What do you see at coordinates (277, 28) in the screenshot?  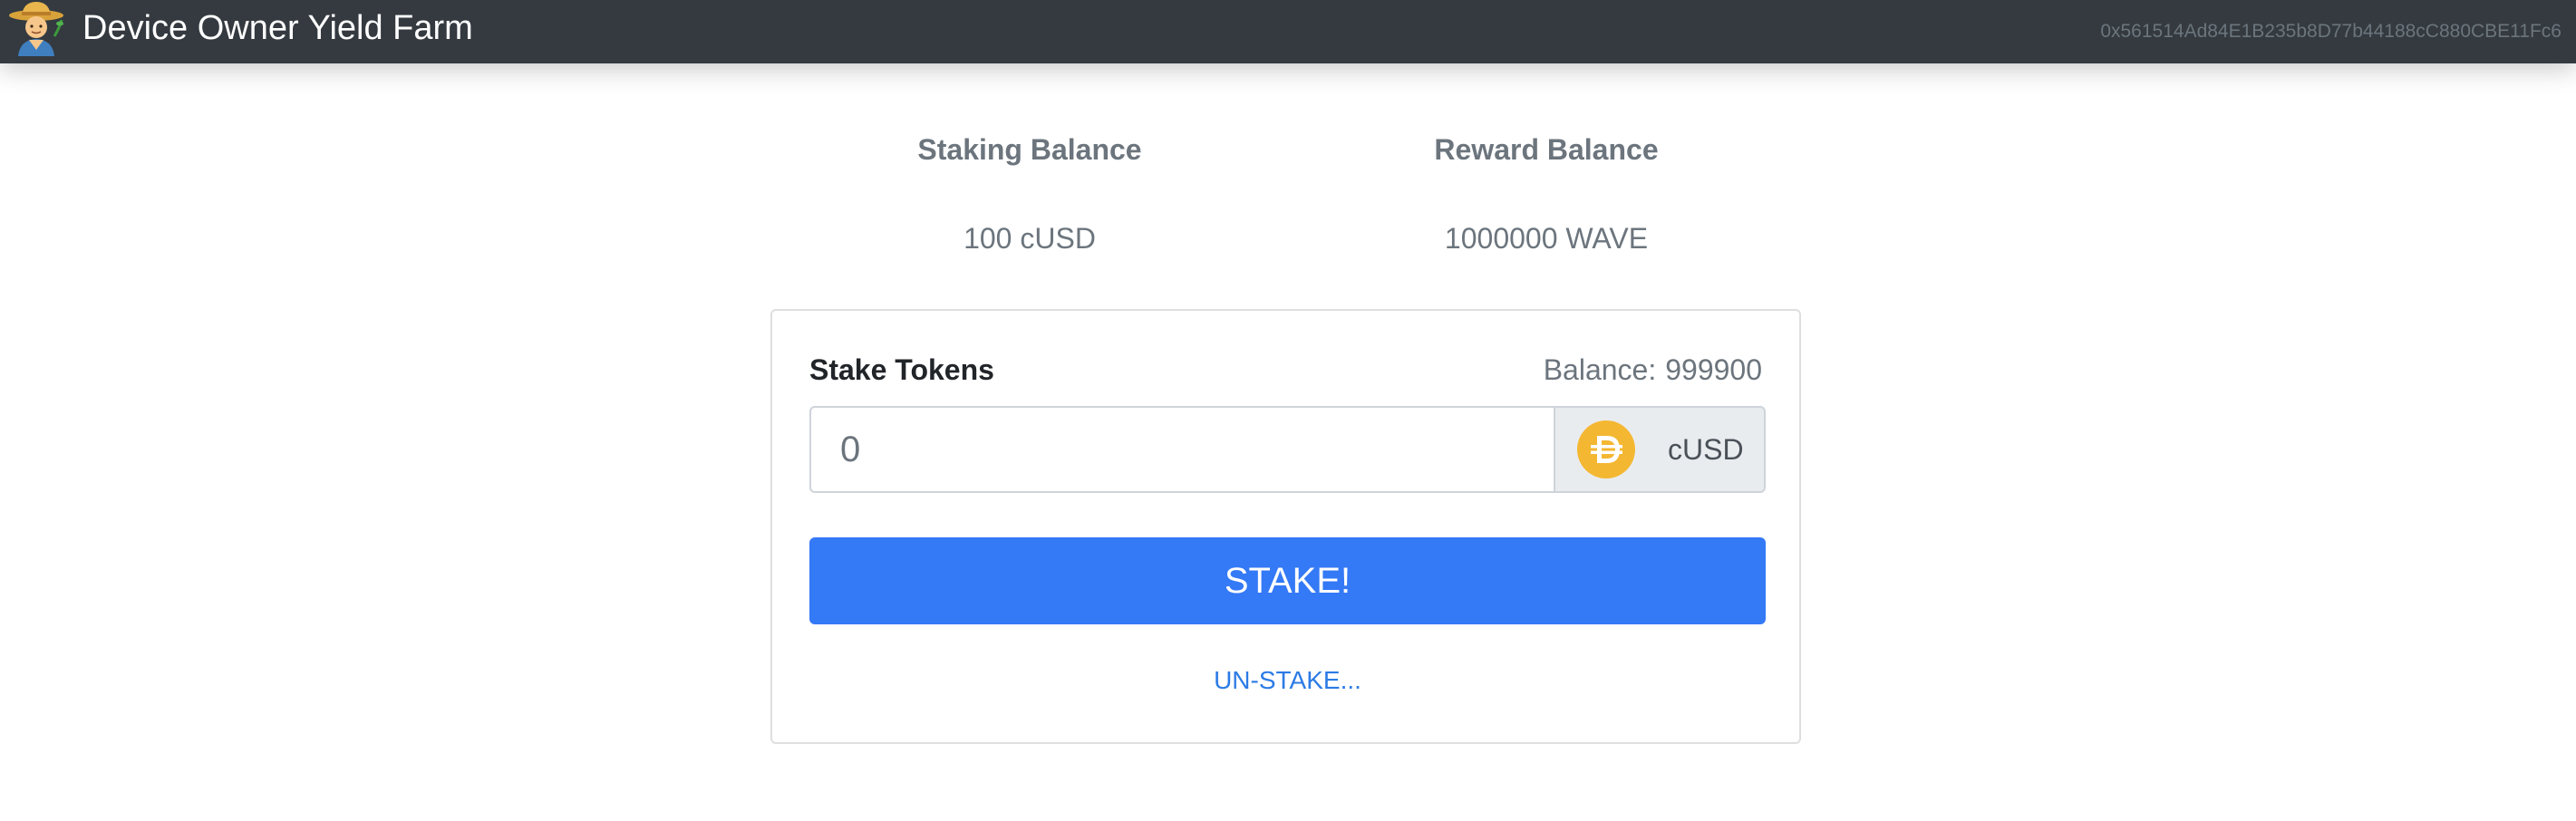 I see `app-title: Device Owner Yield Farm` at bounding box center [277, 28].